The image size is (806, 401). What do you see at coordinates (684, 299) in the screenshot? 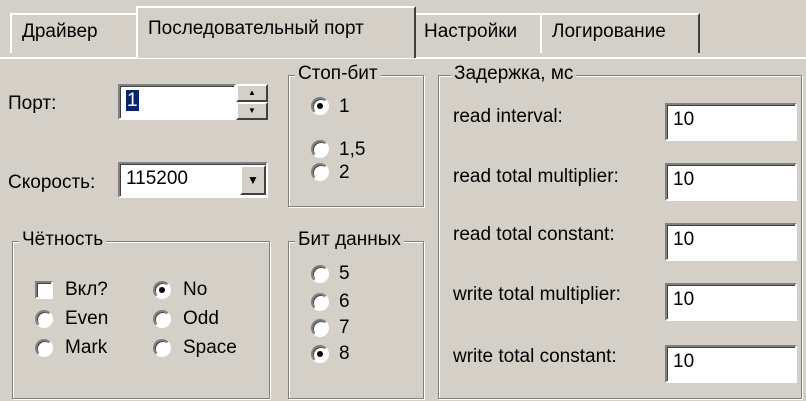
I see `write-total-multiplier-value: 10` at bounding box center [684, 299].